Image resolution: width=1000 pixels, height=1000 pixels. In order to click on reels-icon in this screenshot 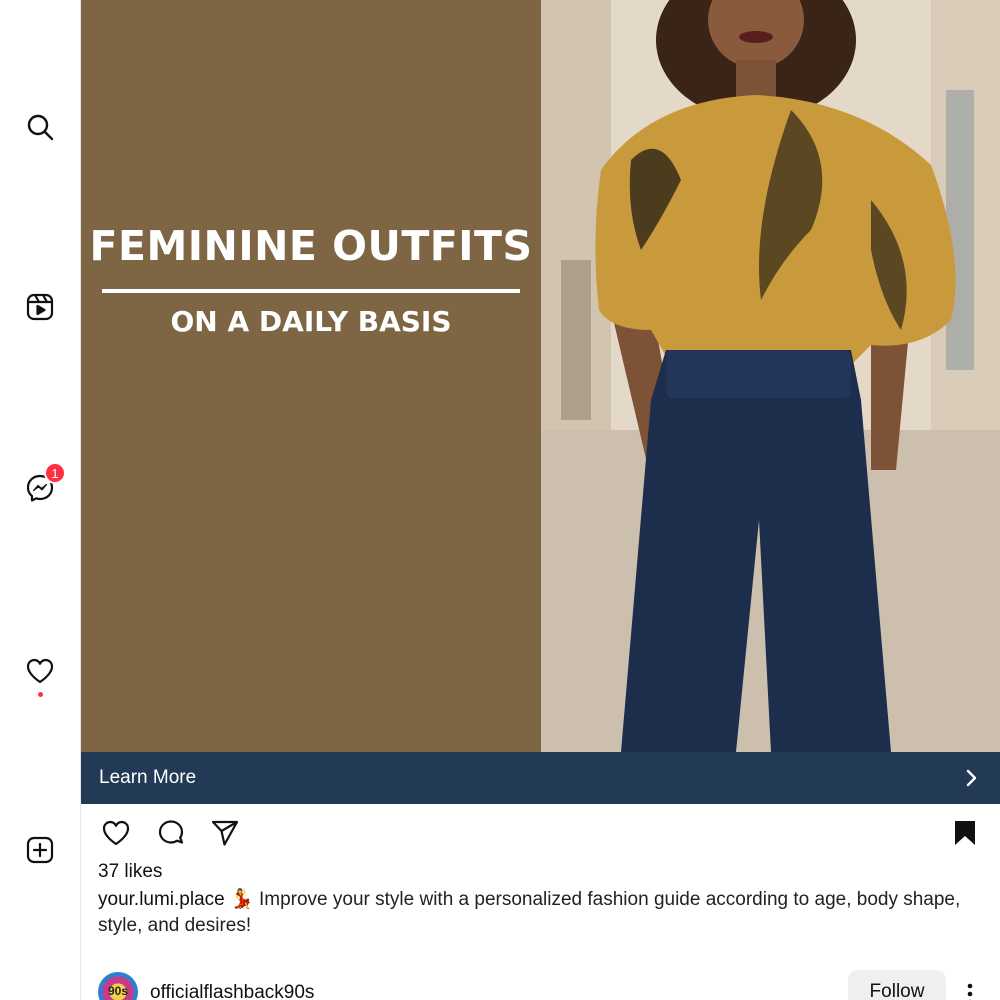, I will do `click(40, 307)`.